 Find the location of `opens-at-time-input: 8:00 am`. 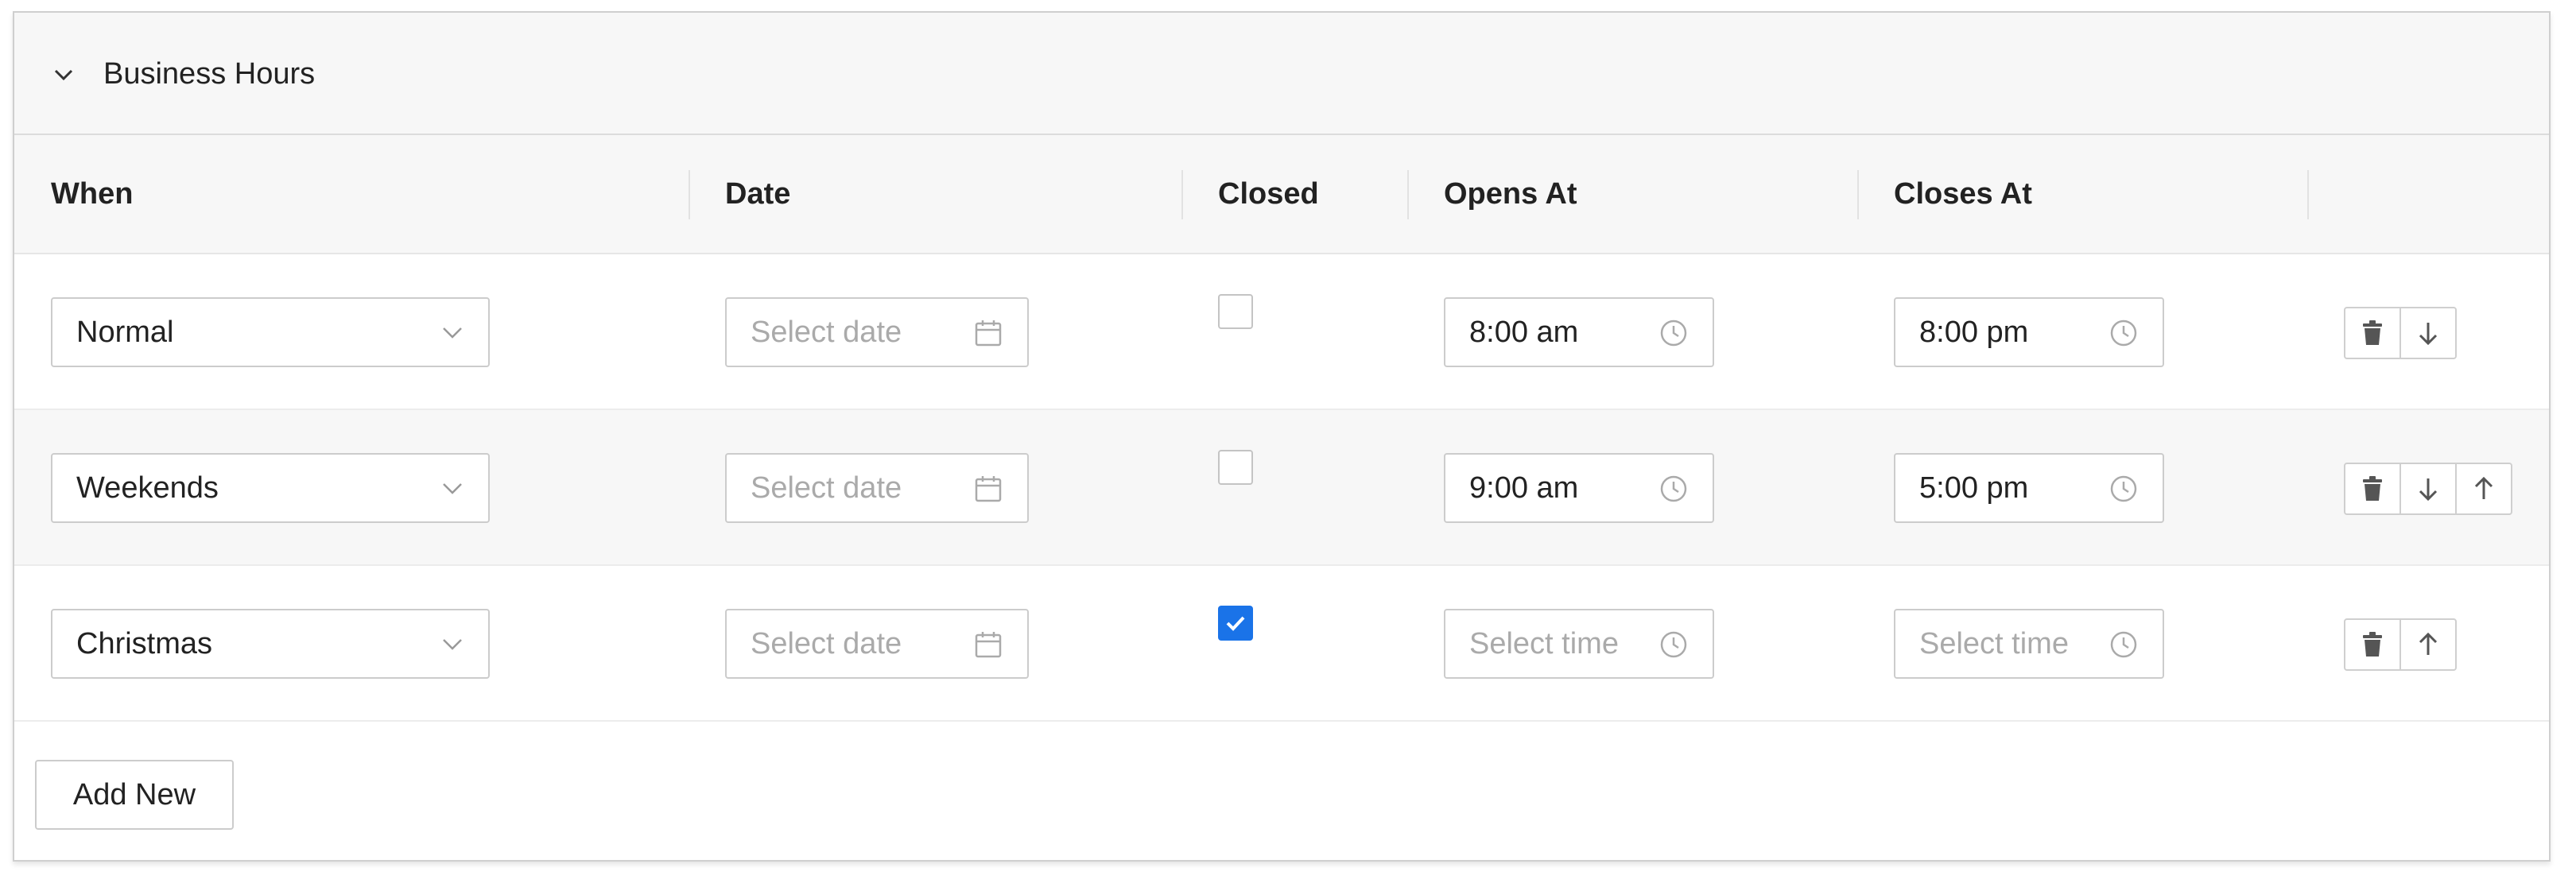

opens-at-time-input: 8:00 am is located at coordinates (1579, 332).